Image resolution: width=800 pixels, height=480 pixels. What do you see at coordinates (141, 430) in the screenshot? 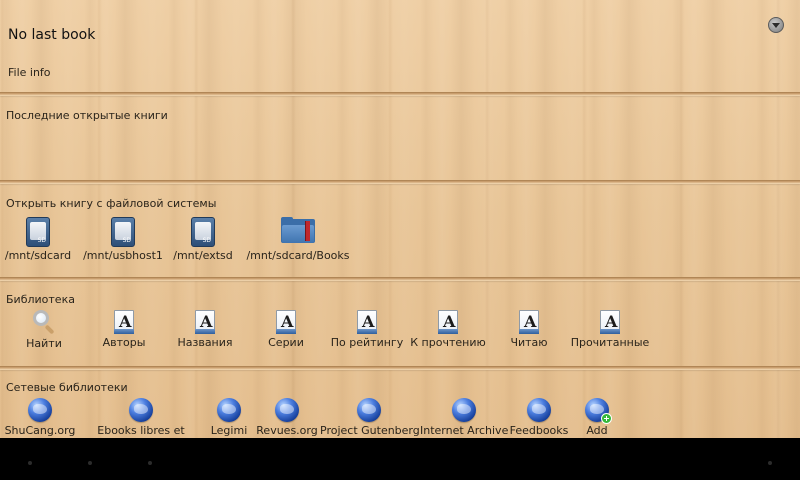
I see `network-item-label: Ebooks libres et` at bounding box center [141, 430].